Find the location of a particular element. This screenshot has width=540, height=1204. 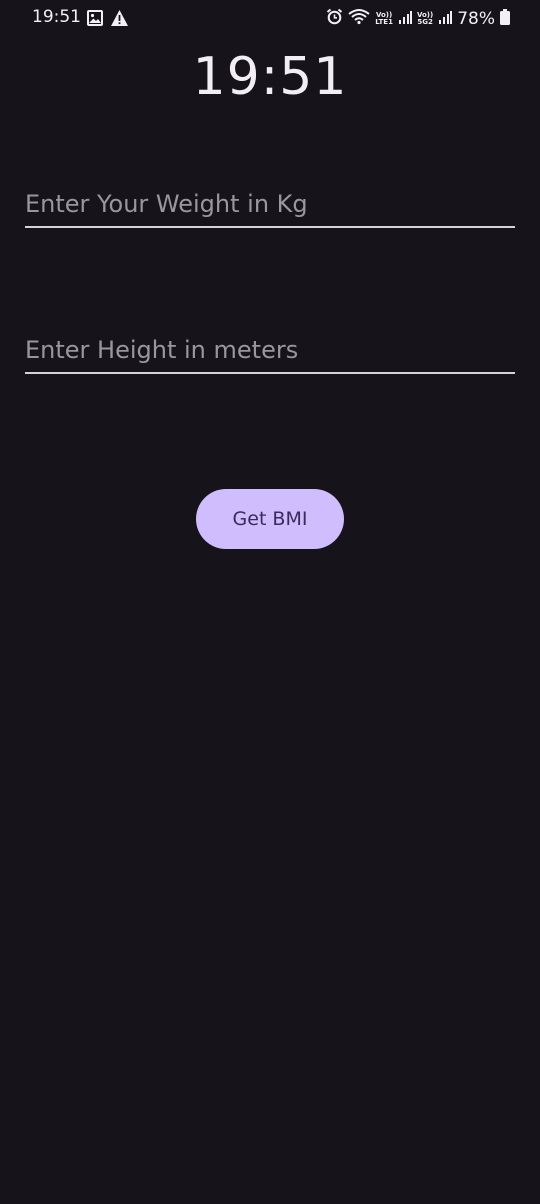

clock-display: 19:51 is located at coordinates (270, 77).